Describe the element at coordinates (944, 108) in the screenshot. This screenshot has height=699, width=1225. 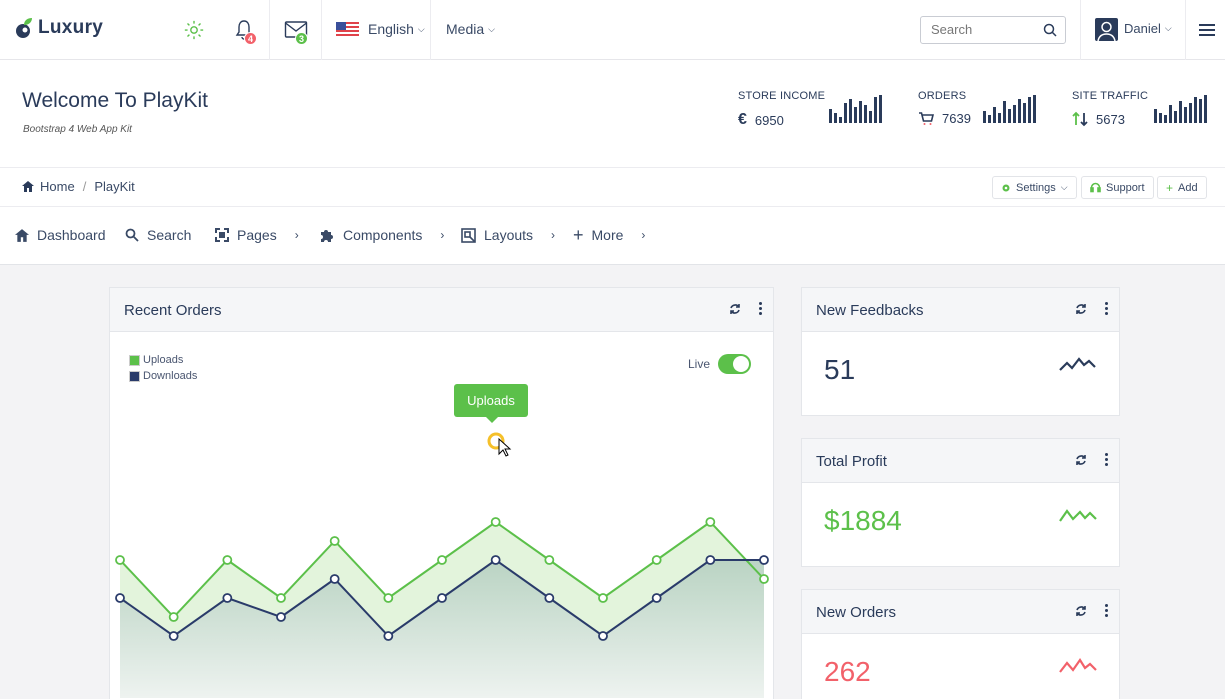
I see `orders-stat: ORDERS 7639` at that location.